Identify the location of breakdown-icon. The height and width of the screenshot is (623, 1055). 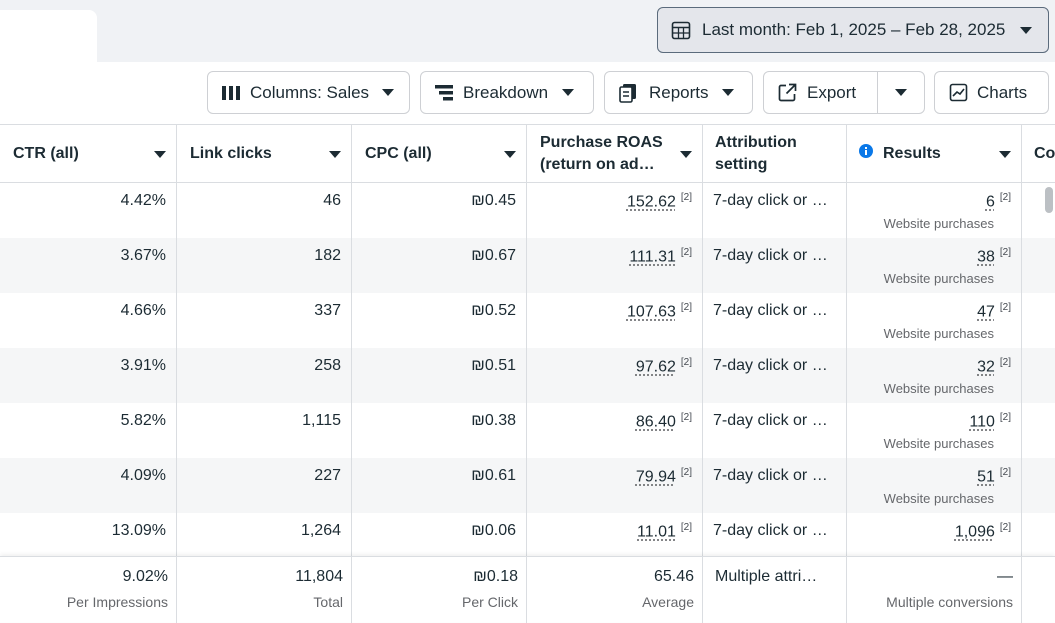
(444, 92).